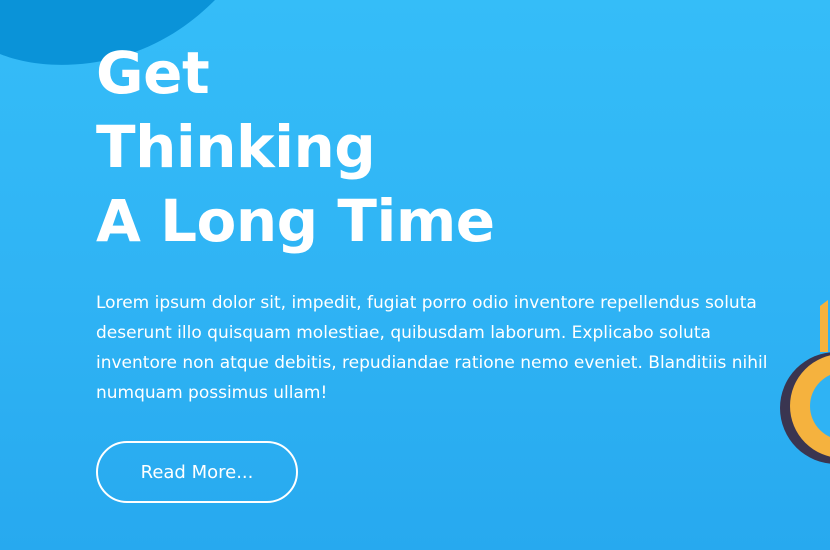  I want to click on hero-title-line-3: A Long Time, so click(295, 221).